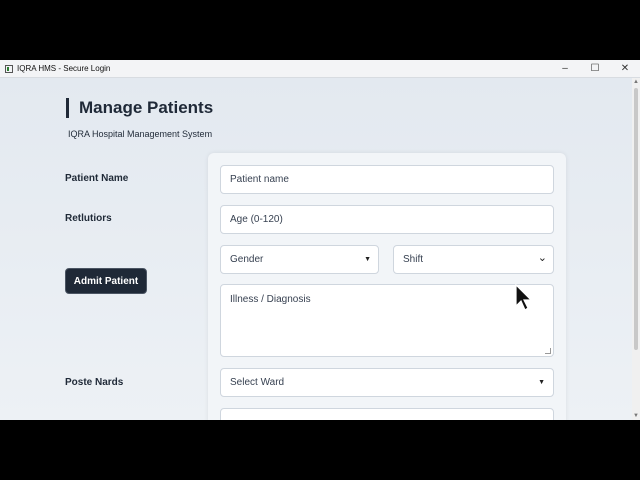 The image size is (640, 480). Describe the element at coordinates (387, 382) in the screenshot. I see `ward-select: Select Ward ▼` at that location.